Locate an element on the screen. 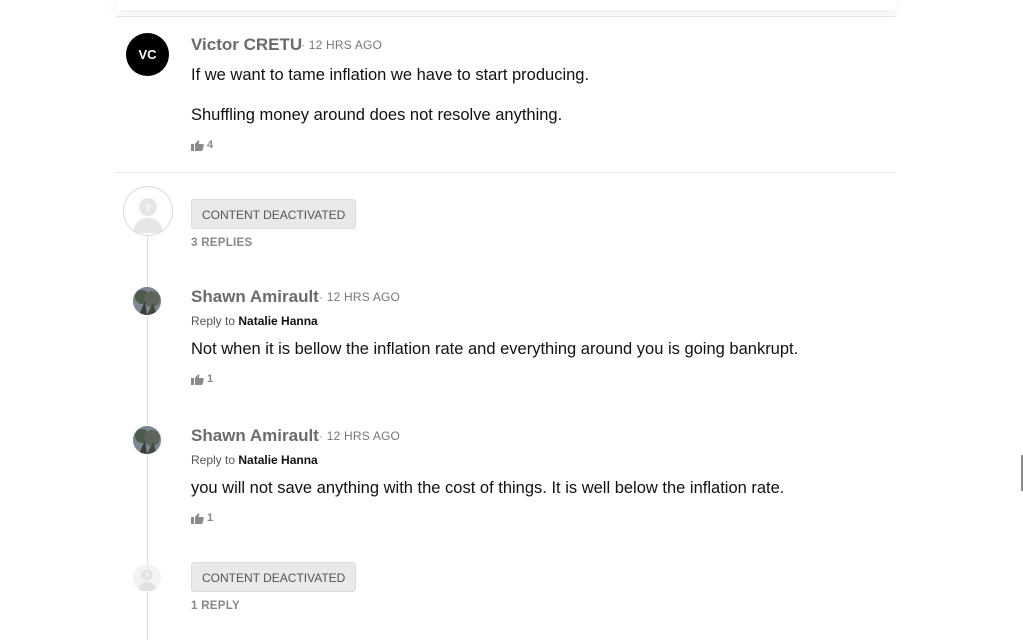 This screenshot has width=1023, height=640. like-count: 4 is located at coordinates (210, 145).